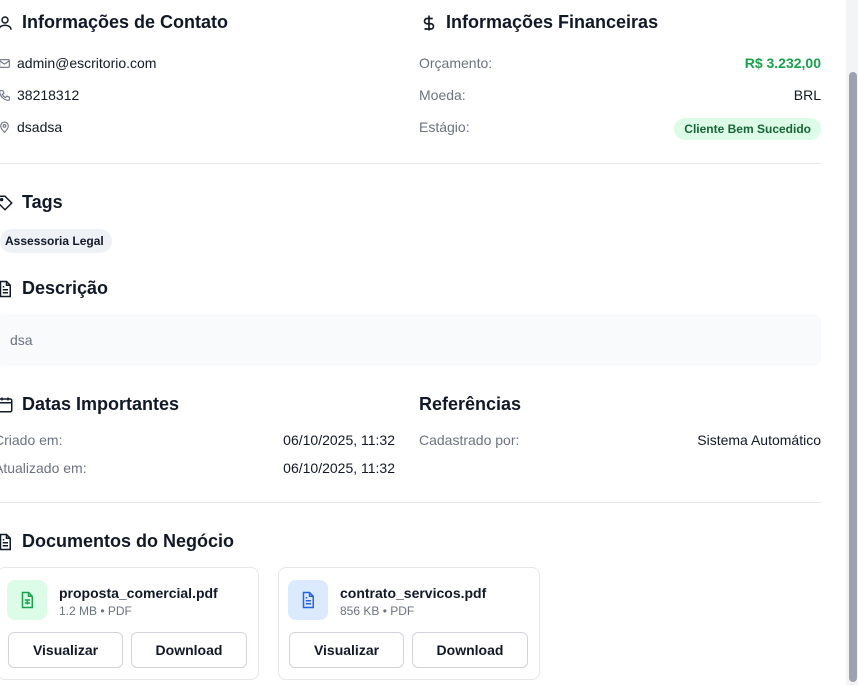 This screenshot has width=858, height=685. I want to click on mail-icon, so click(5, 63).